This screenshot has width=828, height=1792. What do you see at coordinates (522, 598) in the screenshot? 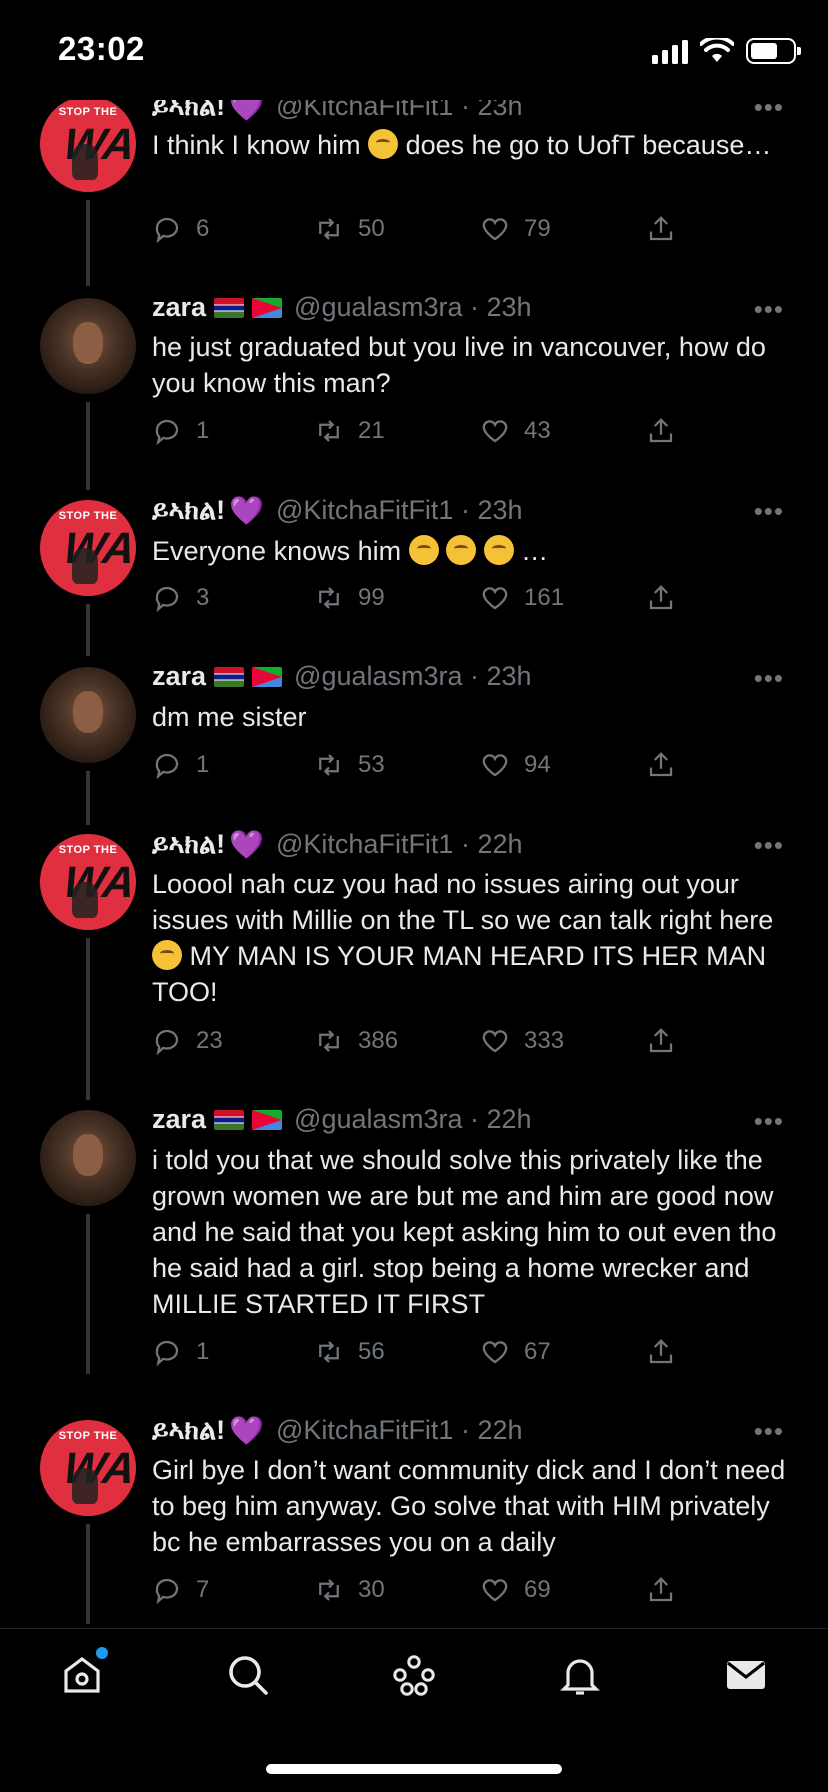
I see `like-button: 161` at bounding box center [522, 598].